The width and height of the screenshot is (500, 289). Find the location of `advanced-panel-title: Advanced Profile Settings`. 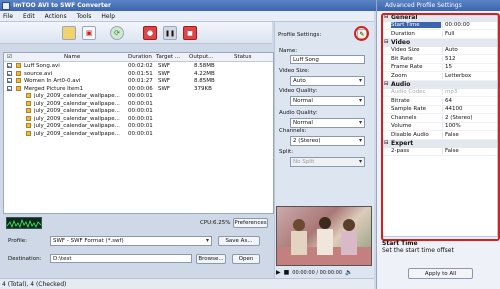

advanced-panel-title: Advanced Profile Settings is located at coordinates (438, 5).